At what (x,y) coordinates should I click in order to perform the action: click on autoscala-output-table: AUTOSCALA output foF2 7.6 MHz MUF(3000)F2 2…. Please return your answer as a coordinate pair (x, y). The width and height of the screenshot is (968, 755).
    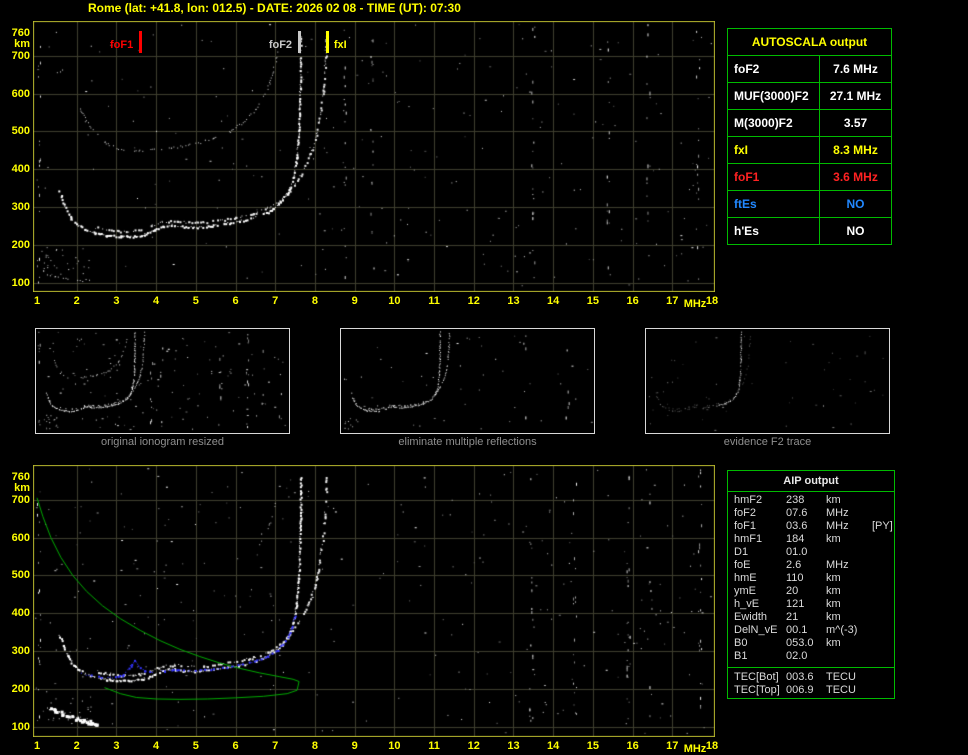
    Looking at the image, I should click on (809, 136).